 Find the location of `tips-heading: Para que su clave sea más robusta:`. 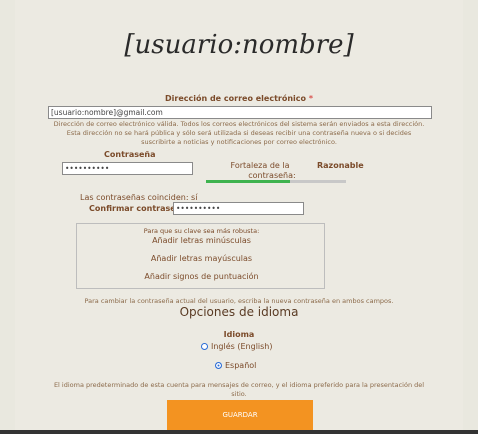

tips-heading: Para que su clave sea más robusta: is located at coordinates (201, 231).